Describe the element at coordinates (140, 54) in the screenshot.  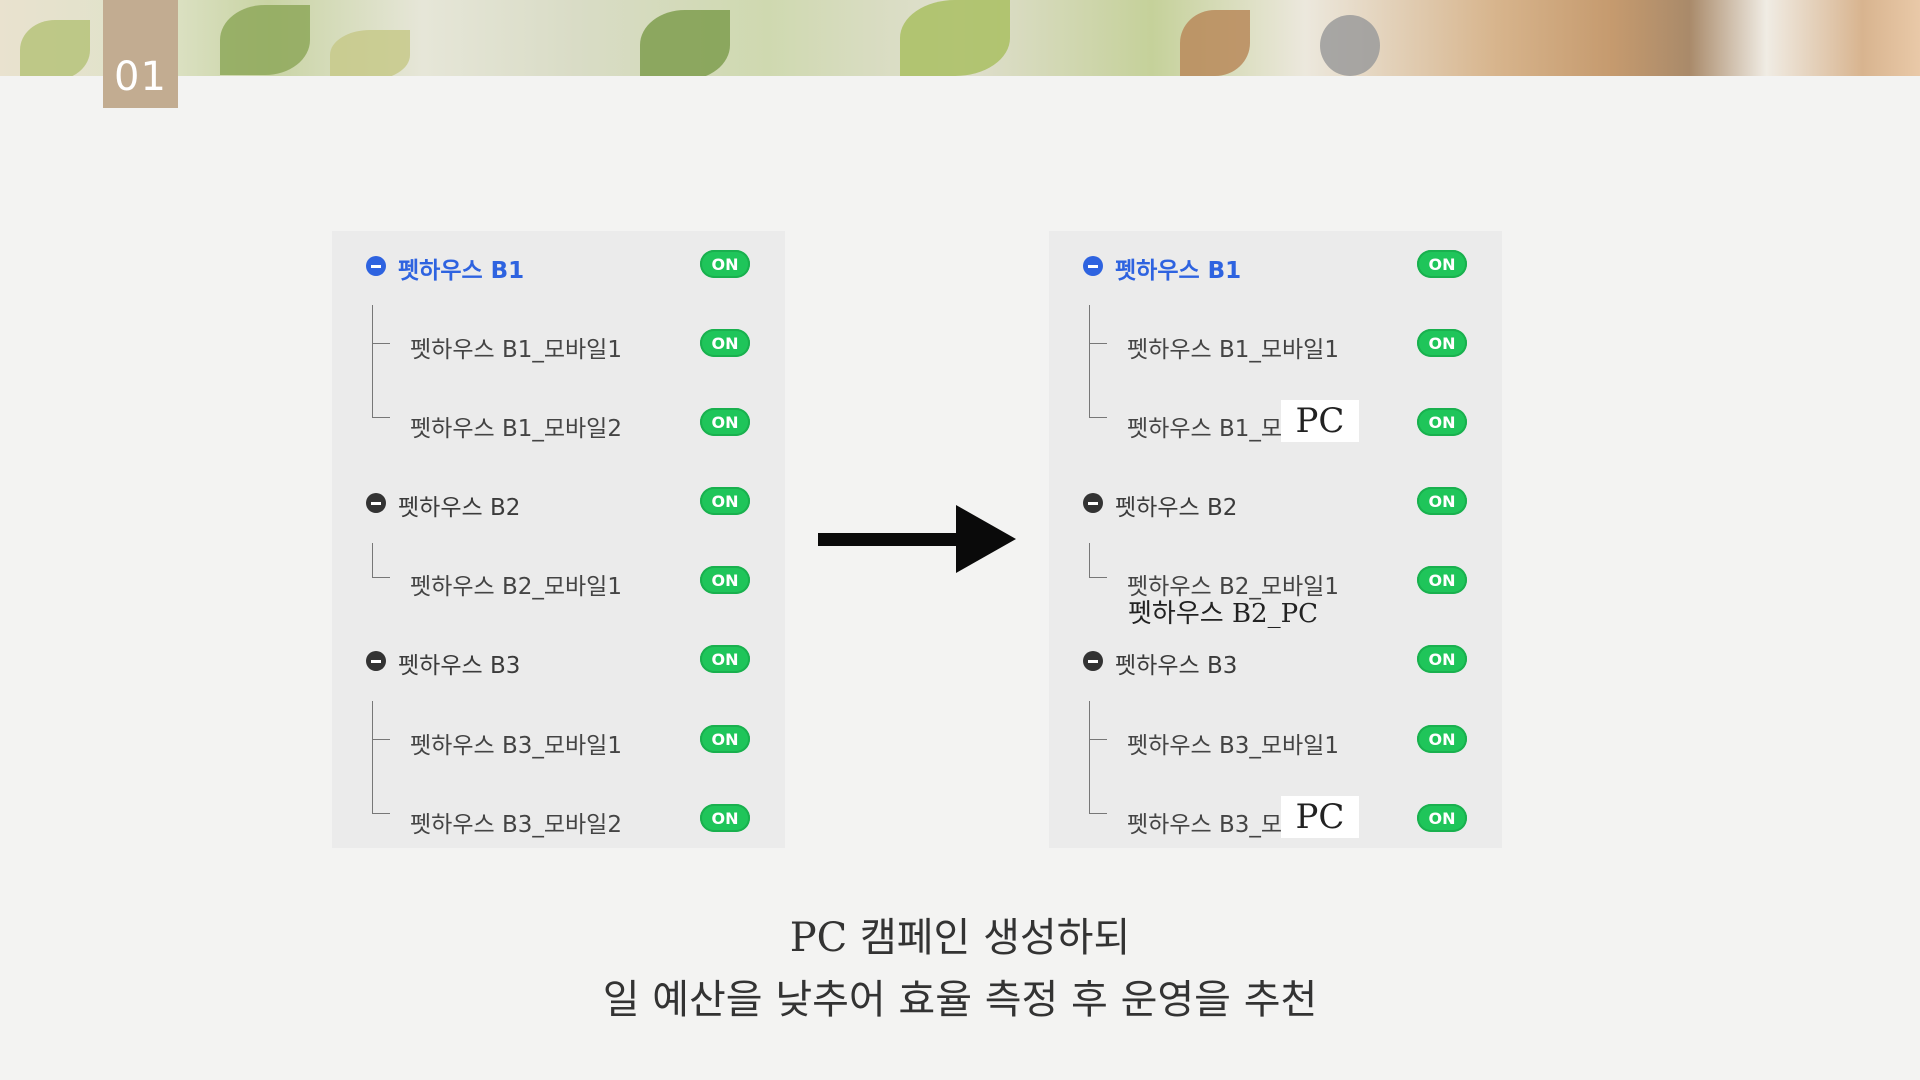
I see `slide-number-badge: 01` at that location.